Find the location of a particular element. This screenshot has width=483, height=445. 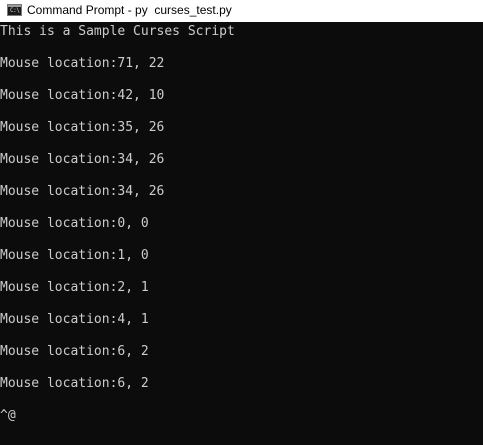

console-line: Mouse location:71, 22 is located at coordinates (82, 63).